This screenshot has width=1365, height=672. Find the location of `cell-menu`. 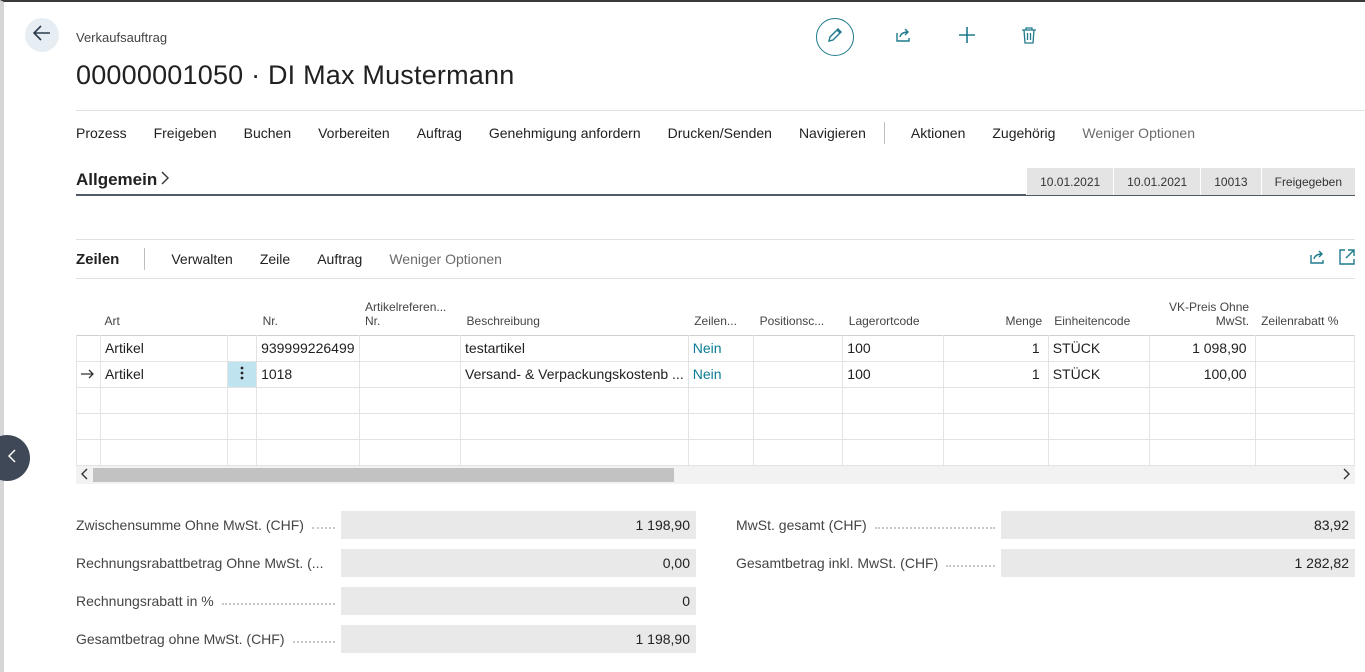

cell-menu is located at coordinates (242, 348).